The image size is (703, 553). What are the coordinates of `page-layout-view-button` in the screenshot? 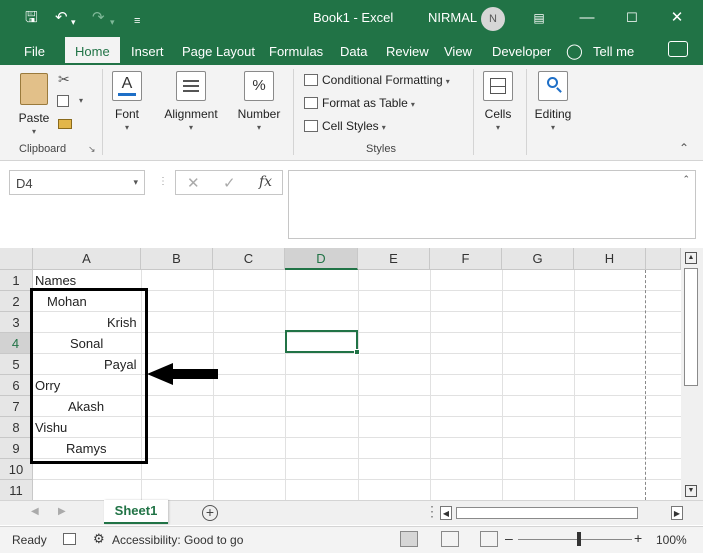 It's located at (450, 539).